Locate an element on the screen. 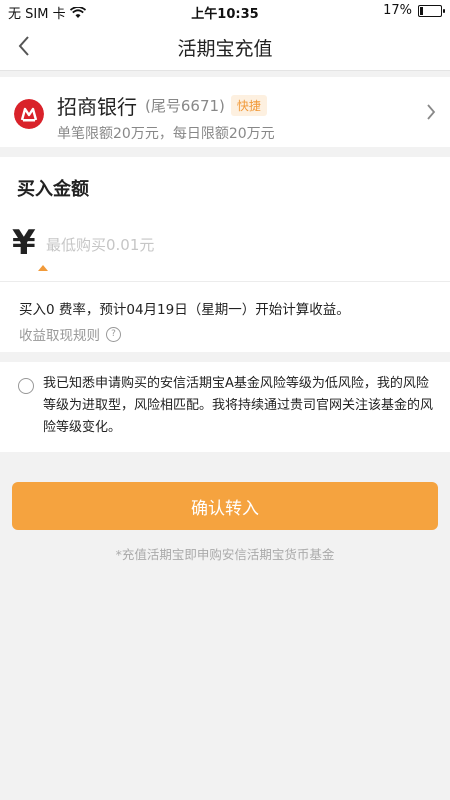  bank-name-row: 招商银行 (尾号6671) 快捷 is located at coordinates (162, 105).